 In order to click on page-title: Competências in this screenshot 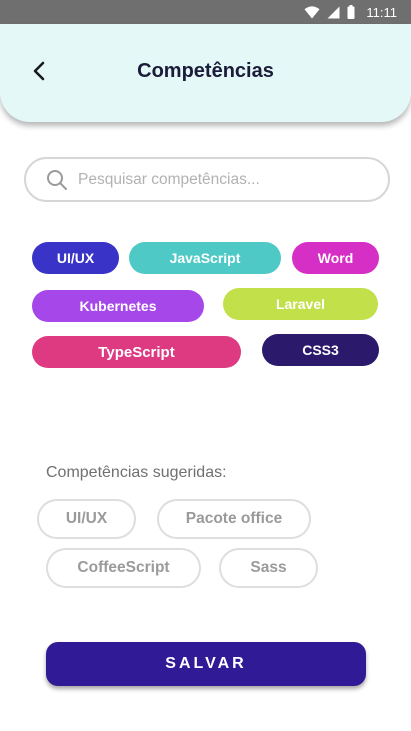, I will do `click(205, 71)`.